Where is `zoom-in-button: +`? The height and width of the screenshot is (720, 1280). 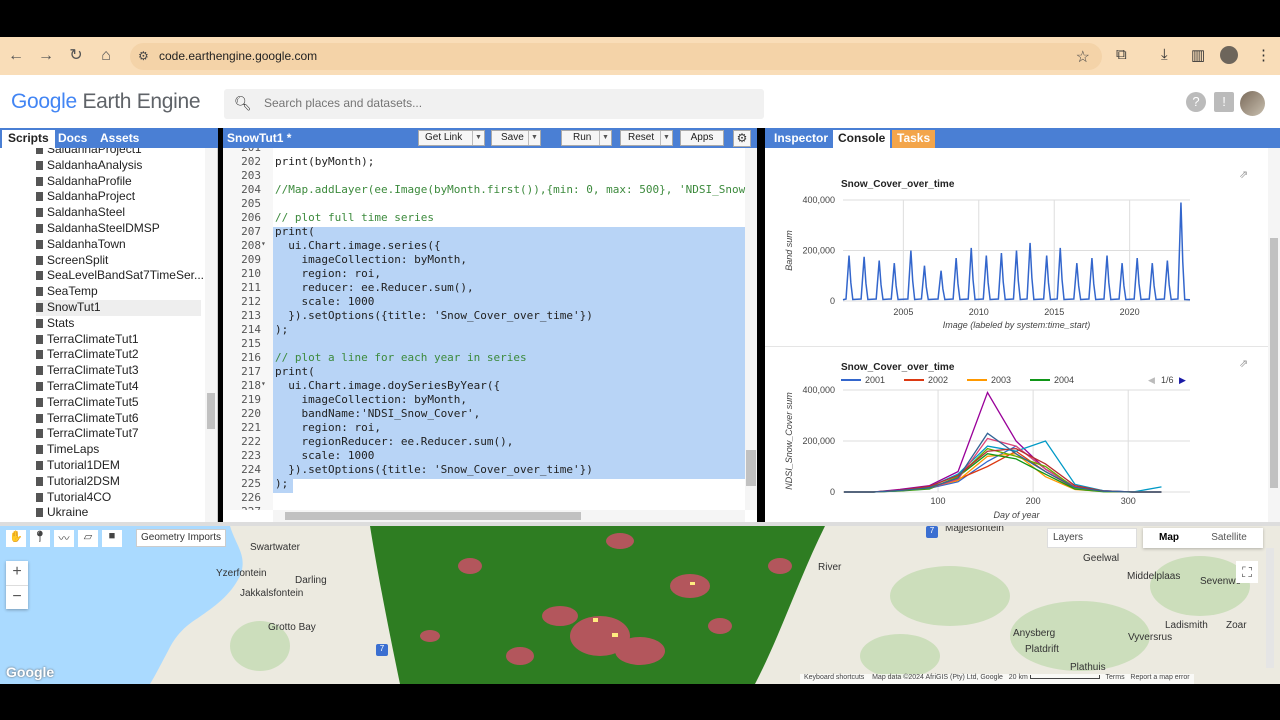
zoom-in-button: + is located at coordinates (17, 573).